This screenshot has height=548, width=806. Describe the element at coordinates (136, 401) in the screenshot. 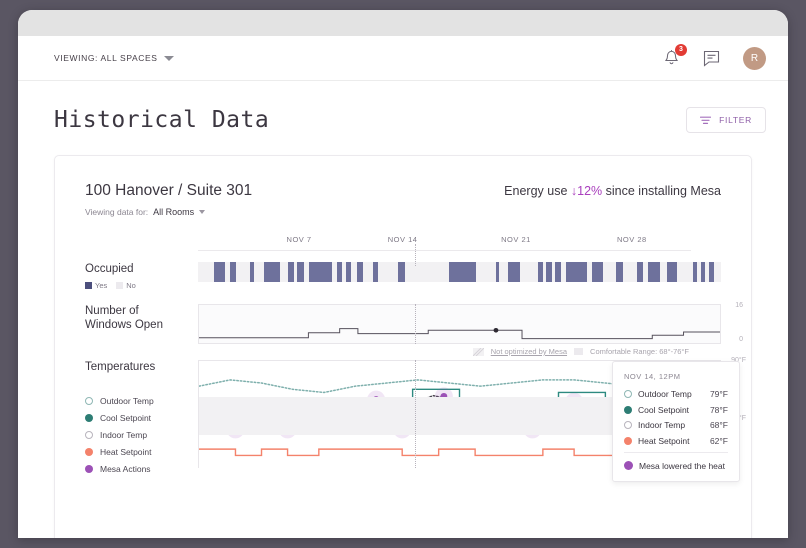

I see `legend-item-outdoor-temp: Outdoor Temp` at that location.